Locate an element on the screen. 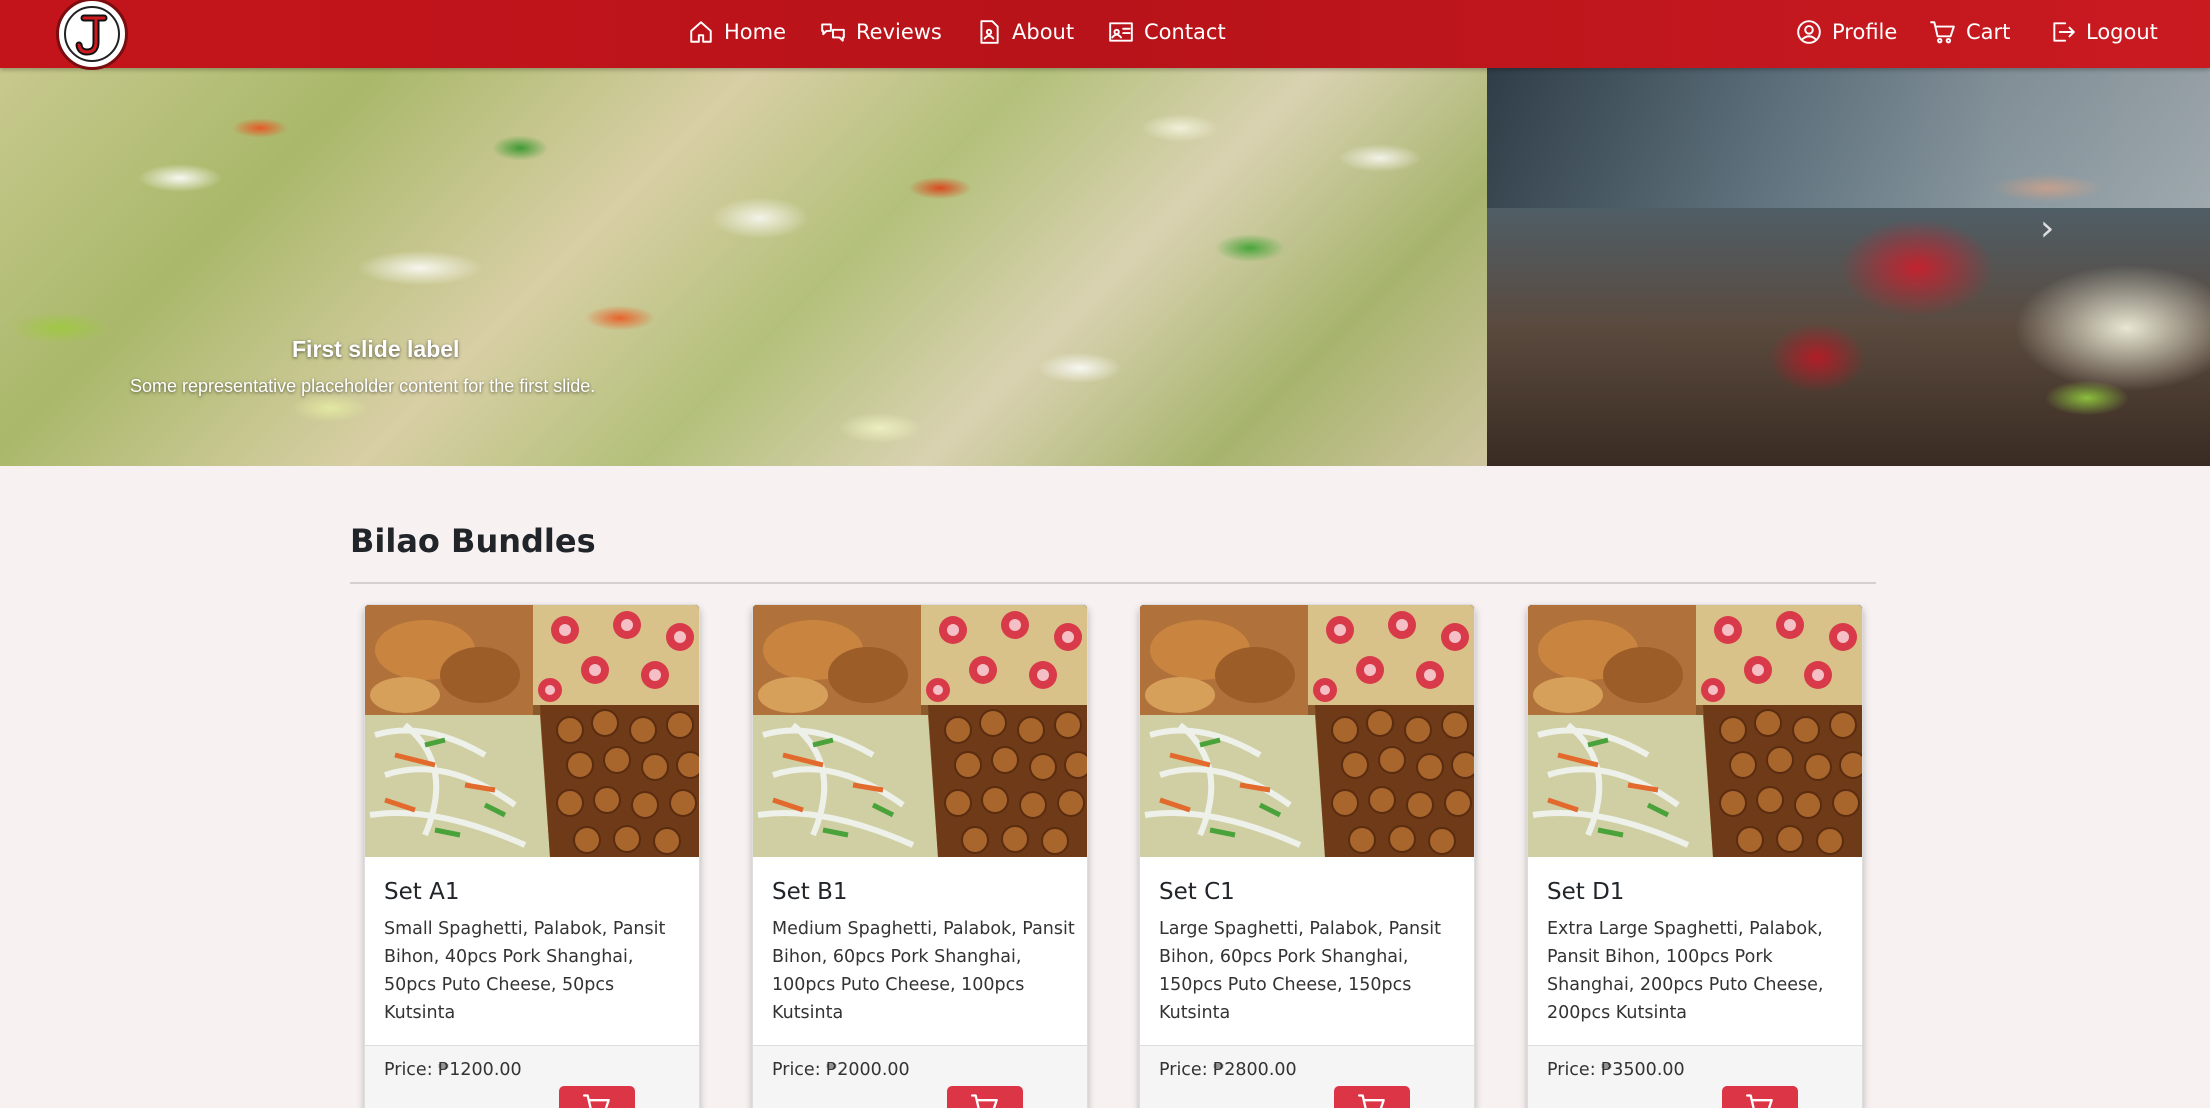  nav-about: About is located at coordinates (1025, 32).